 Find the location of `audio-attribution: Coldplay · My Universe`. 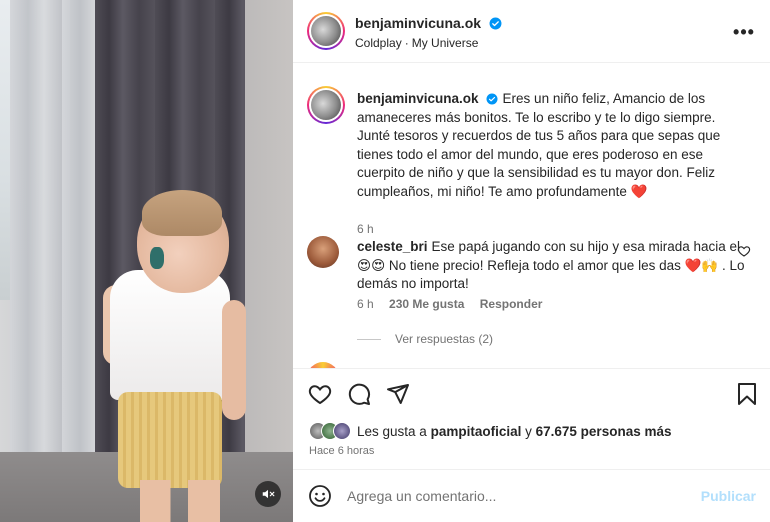

audio-attribution: Coldplay · My Universe is located at coordinates (416, 43).